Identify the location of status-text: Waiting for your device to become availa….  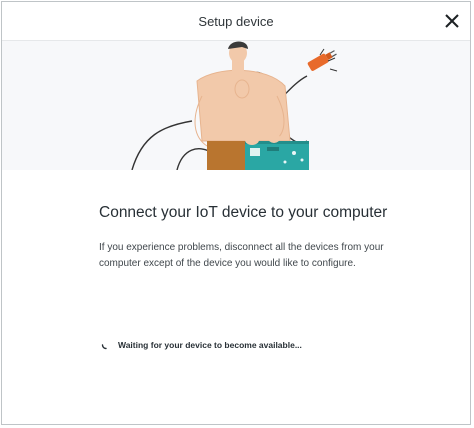
(210, 345).